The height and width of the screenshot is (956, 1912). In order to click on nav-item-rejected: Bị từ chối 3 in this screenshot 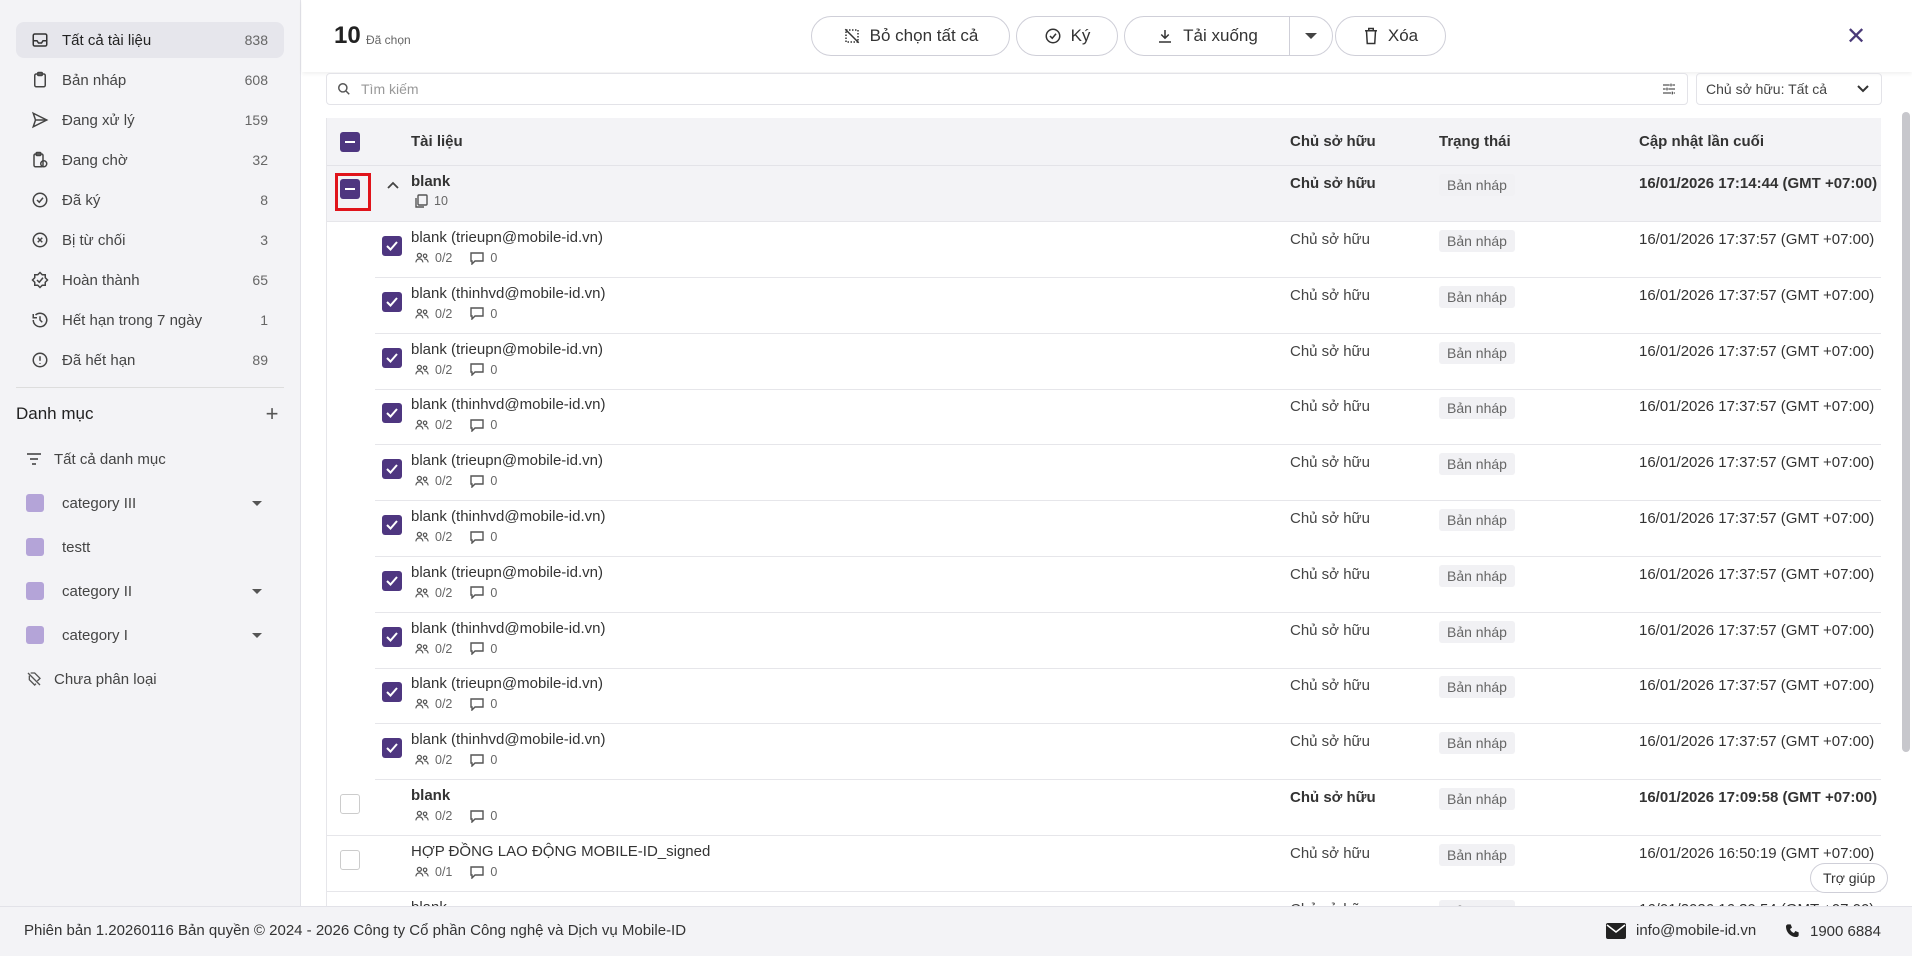, I will do `click(150, 240)`.